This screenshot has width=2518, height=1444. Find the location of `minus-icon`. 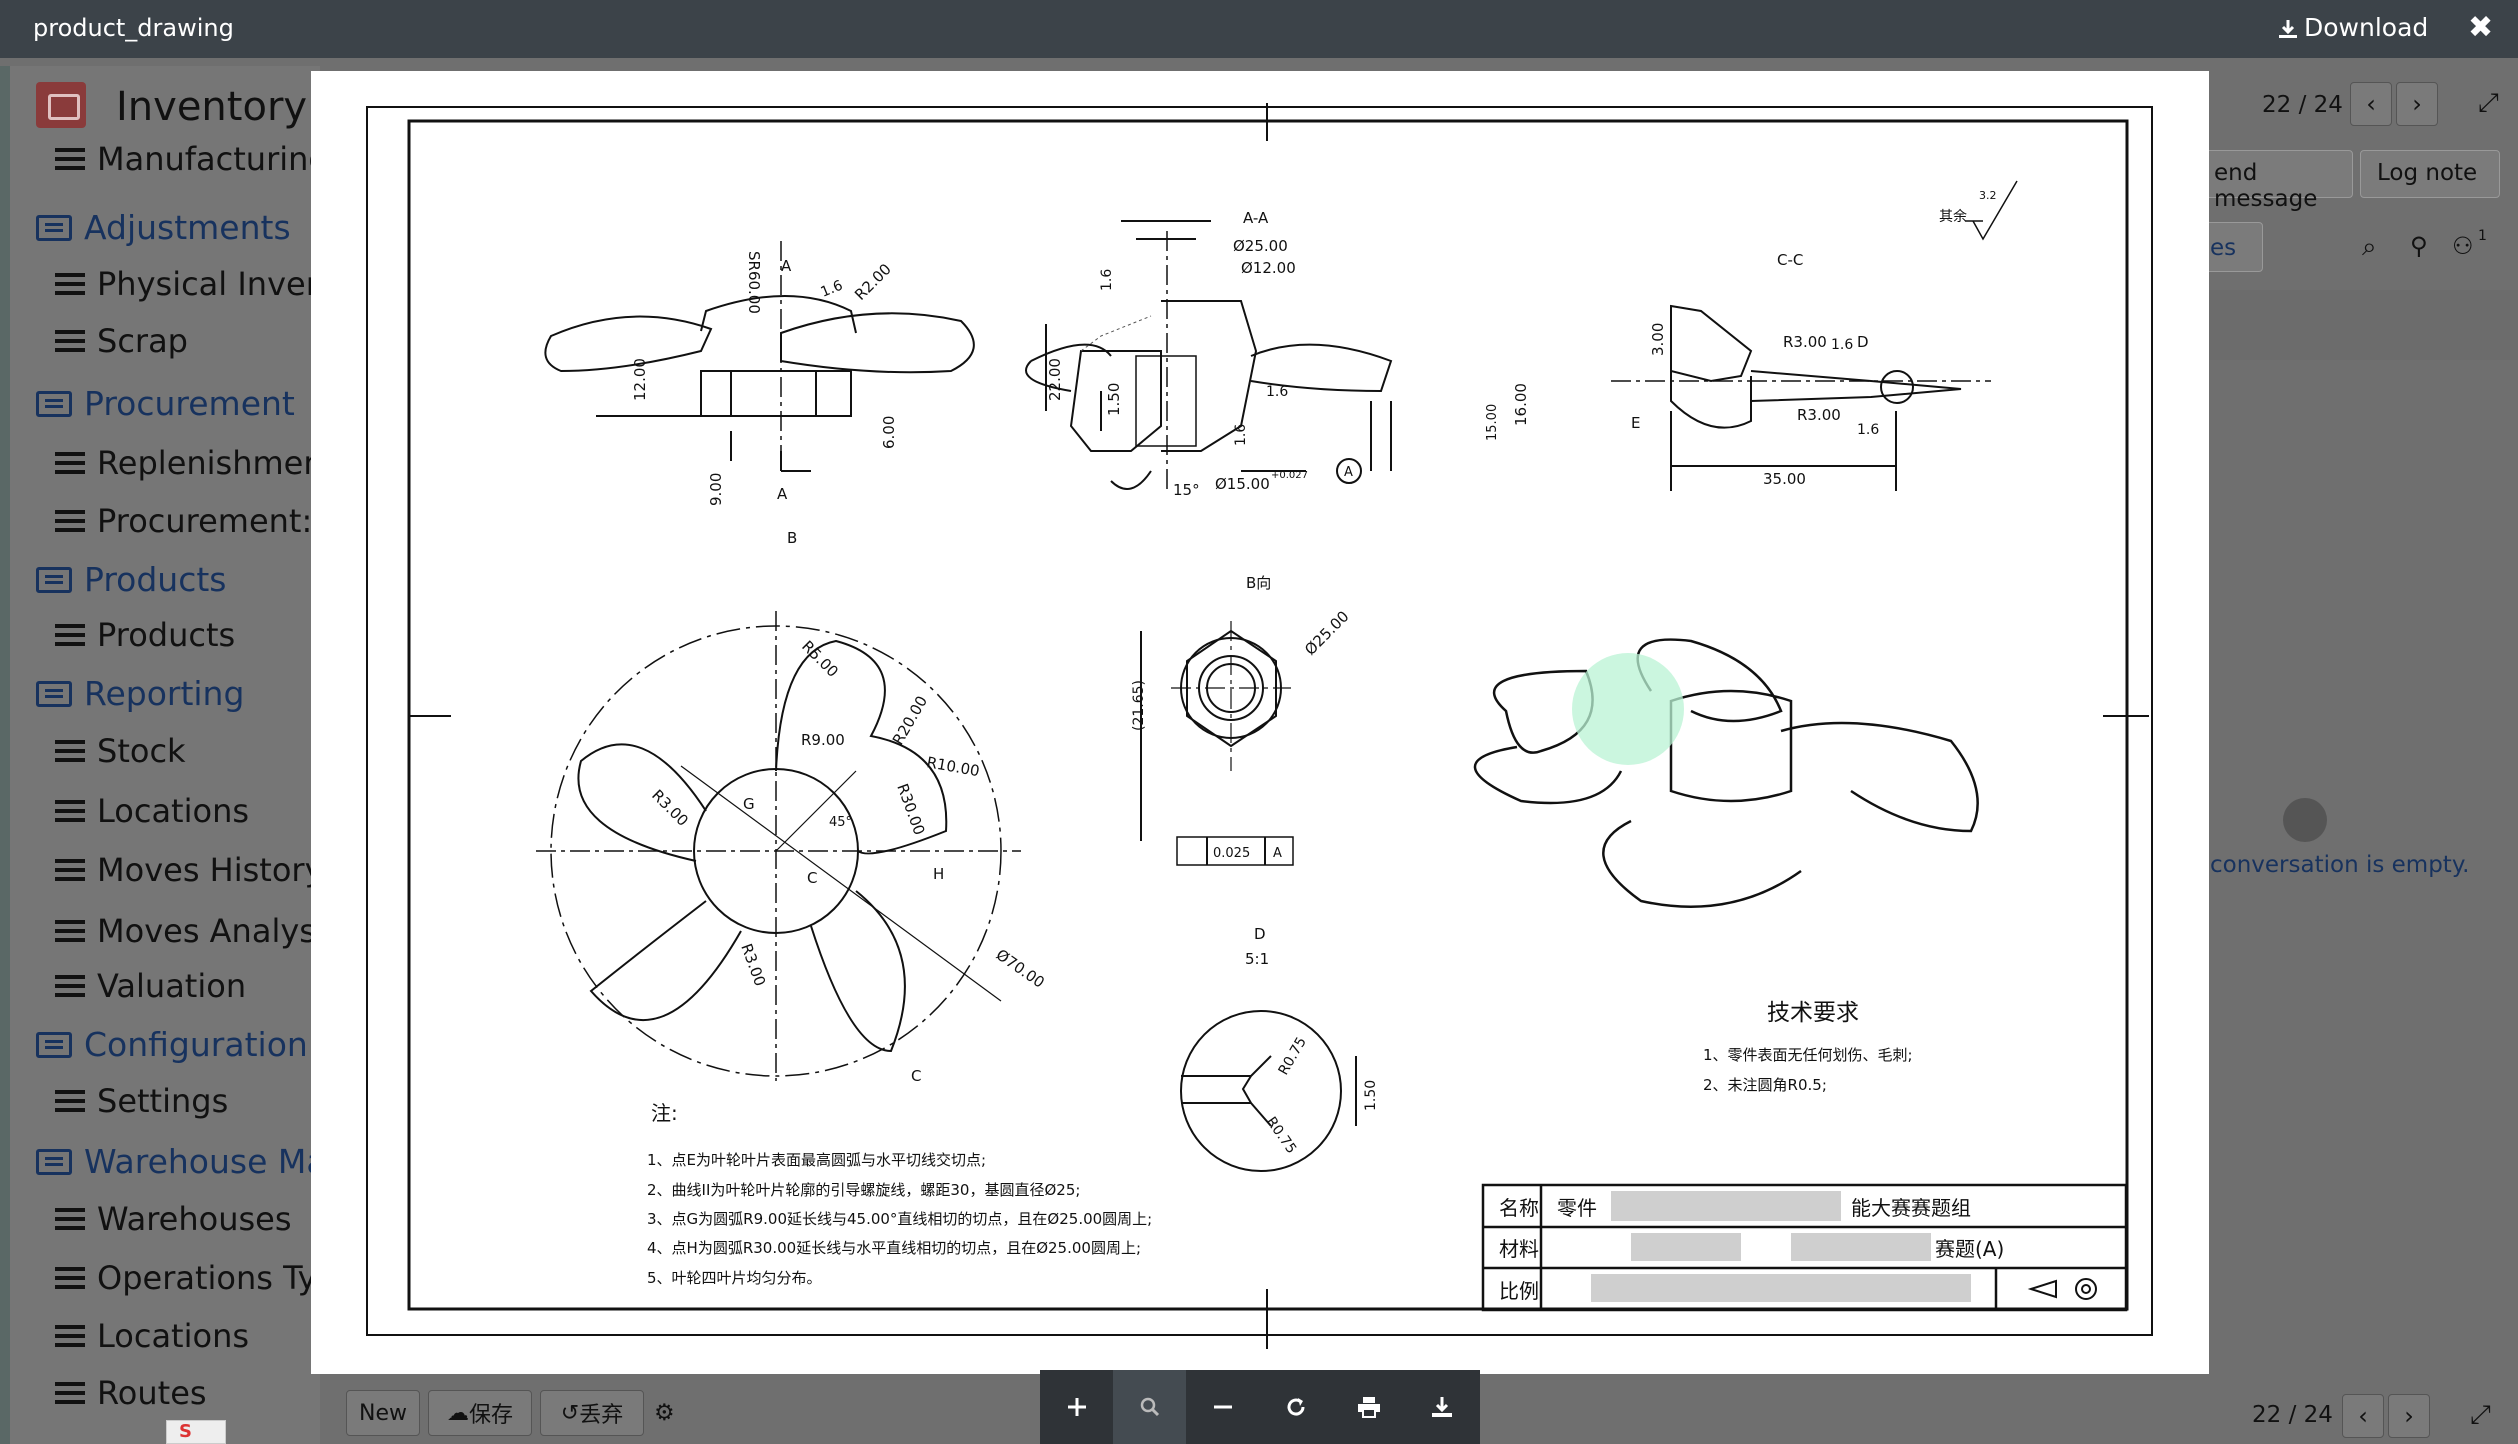

minus-icon is located at coordinates (1222, 1407).